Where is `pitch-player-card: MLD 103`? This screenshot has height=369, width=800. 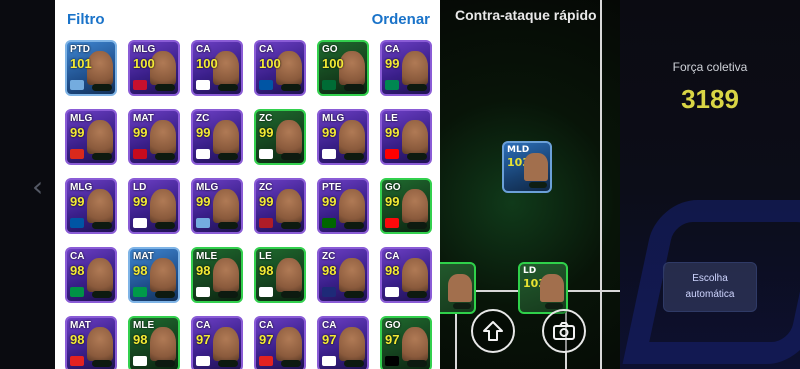 pitch-player-card: MLD 103 is located at coordinates (527, 167).